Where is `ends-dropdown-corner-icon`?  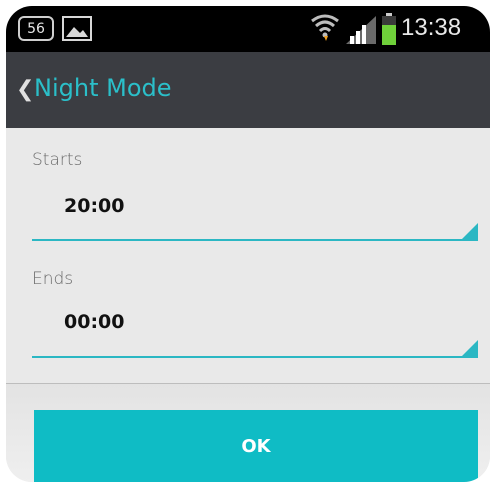
ends-dropdown-corner-icon is located at coordinates (469, 349).